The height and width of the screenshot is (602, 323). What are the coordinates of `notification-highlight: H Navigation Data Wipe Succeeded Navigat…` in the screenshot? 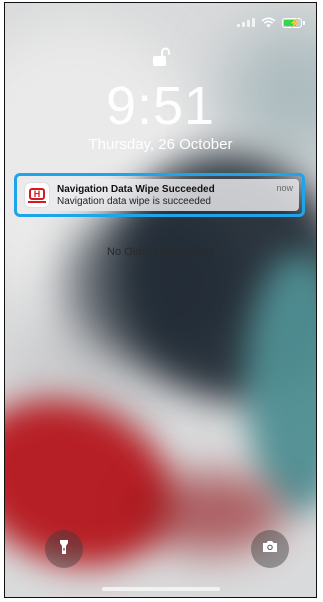 It's located at (159, 195).